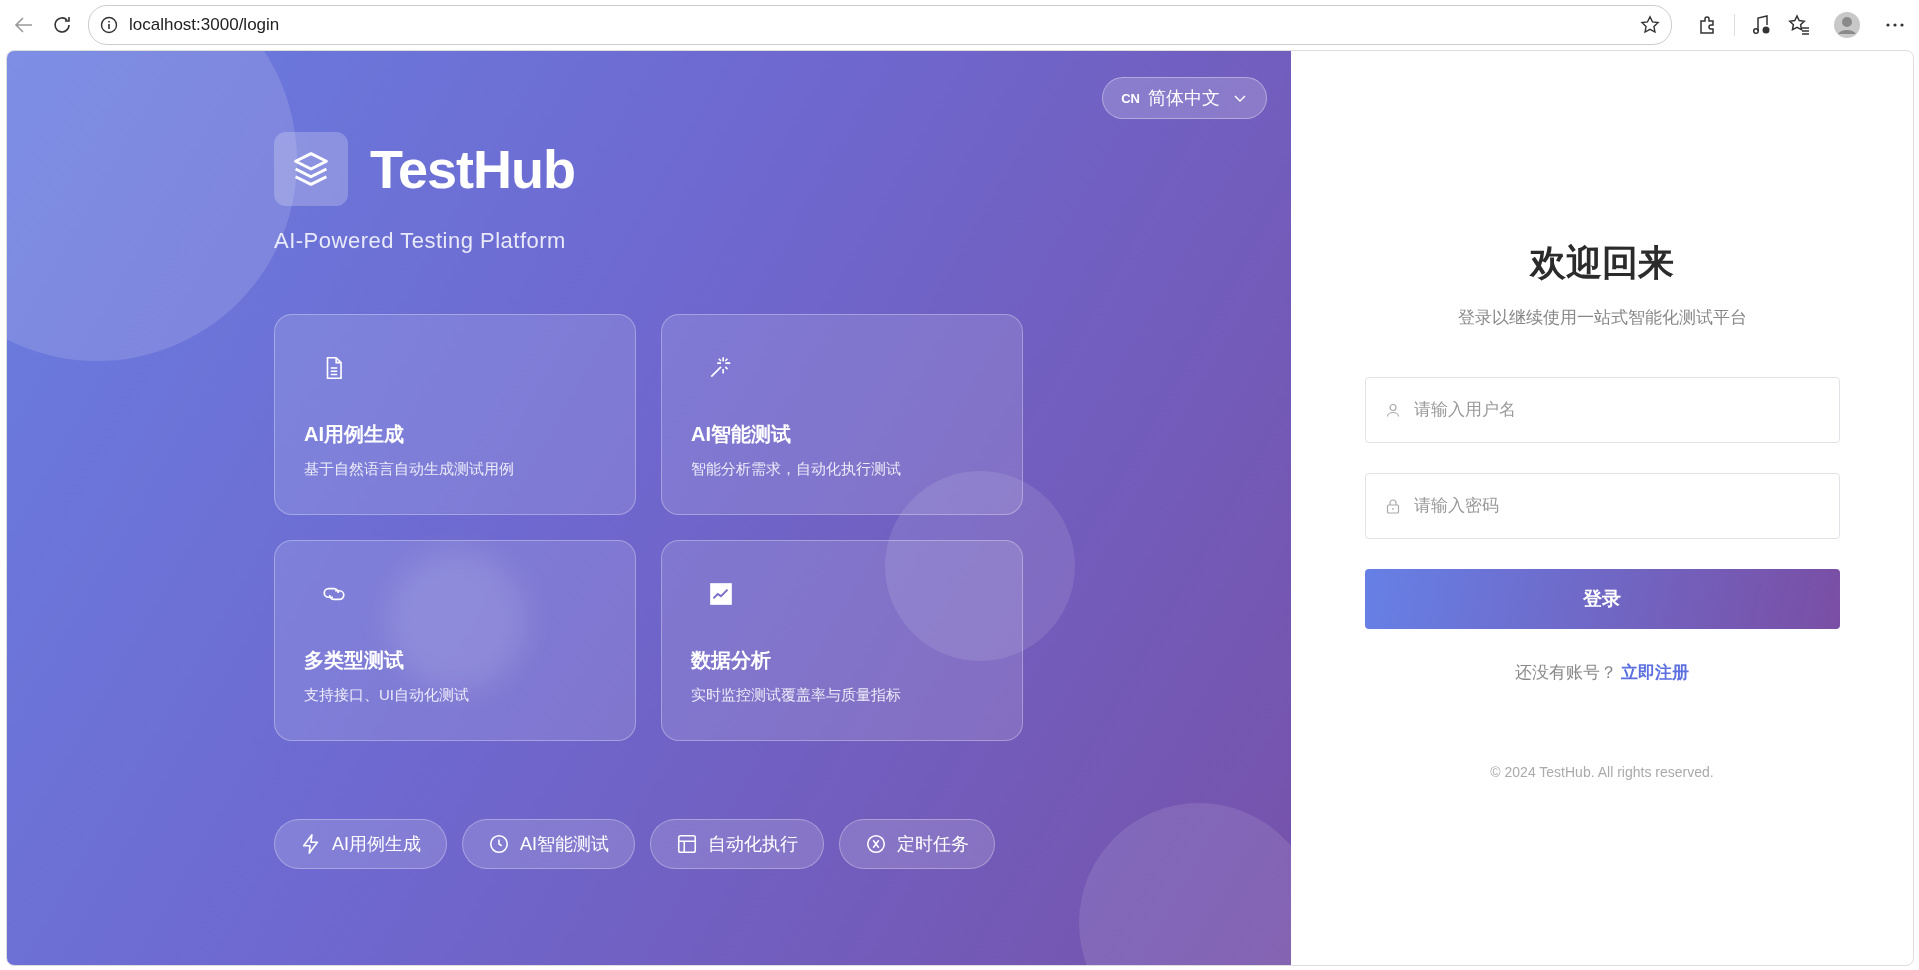 The image size is (1919, 970). What do you see at coordinates (1566, 673) in the screenshot?
I see `register-prompt: 还没有账号？` at bounding box center [1566, 673].